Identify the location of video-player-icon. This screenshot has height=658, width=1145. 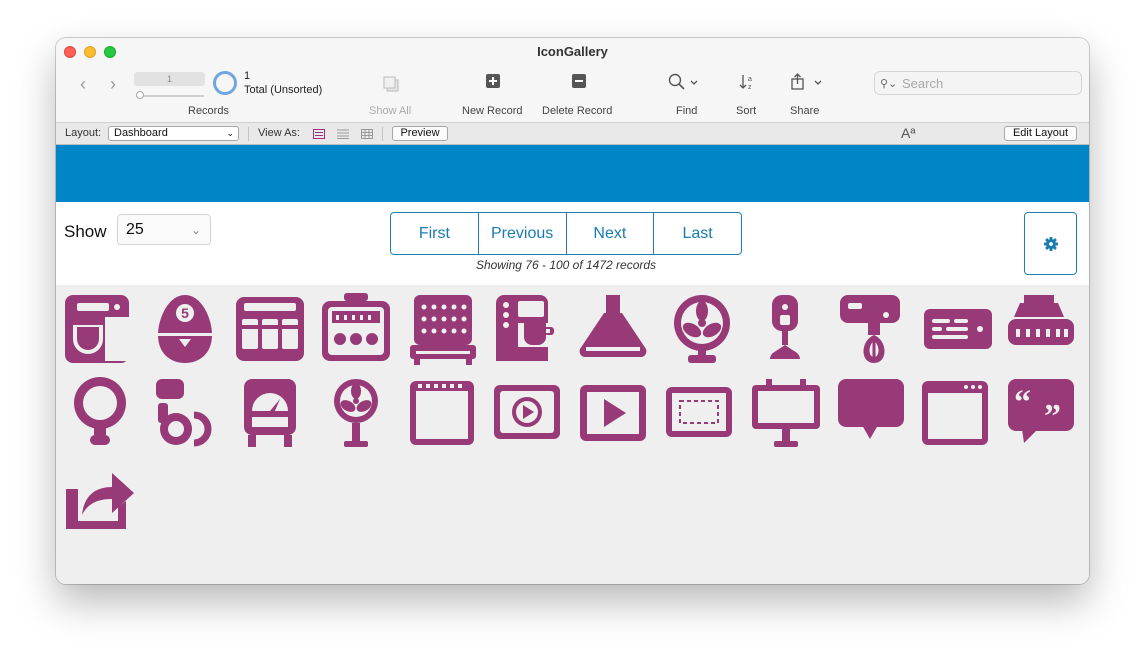
(527, 413).